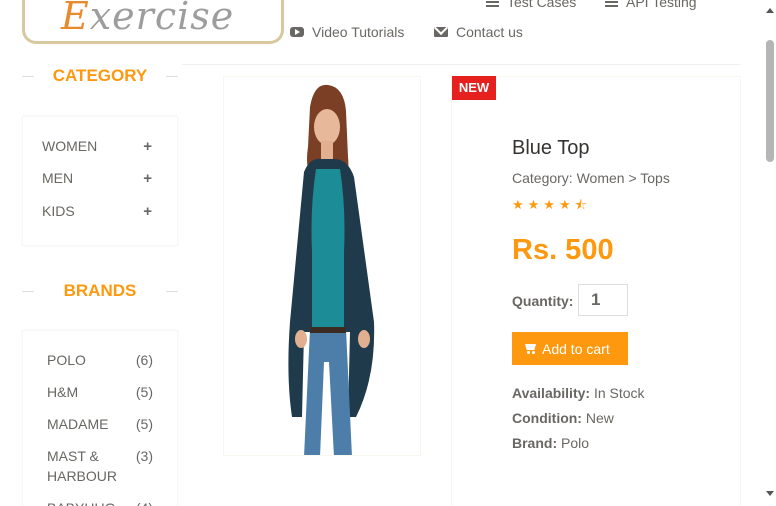  What do you see at coordinates (563, 250) in the screenshot?
I see `product-price: Rs. 500` at bounding box center [563, 250].